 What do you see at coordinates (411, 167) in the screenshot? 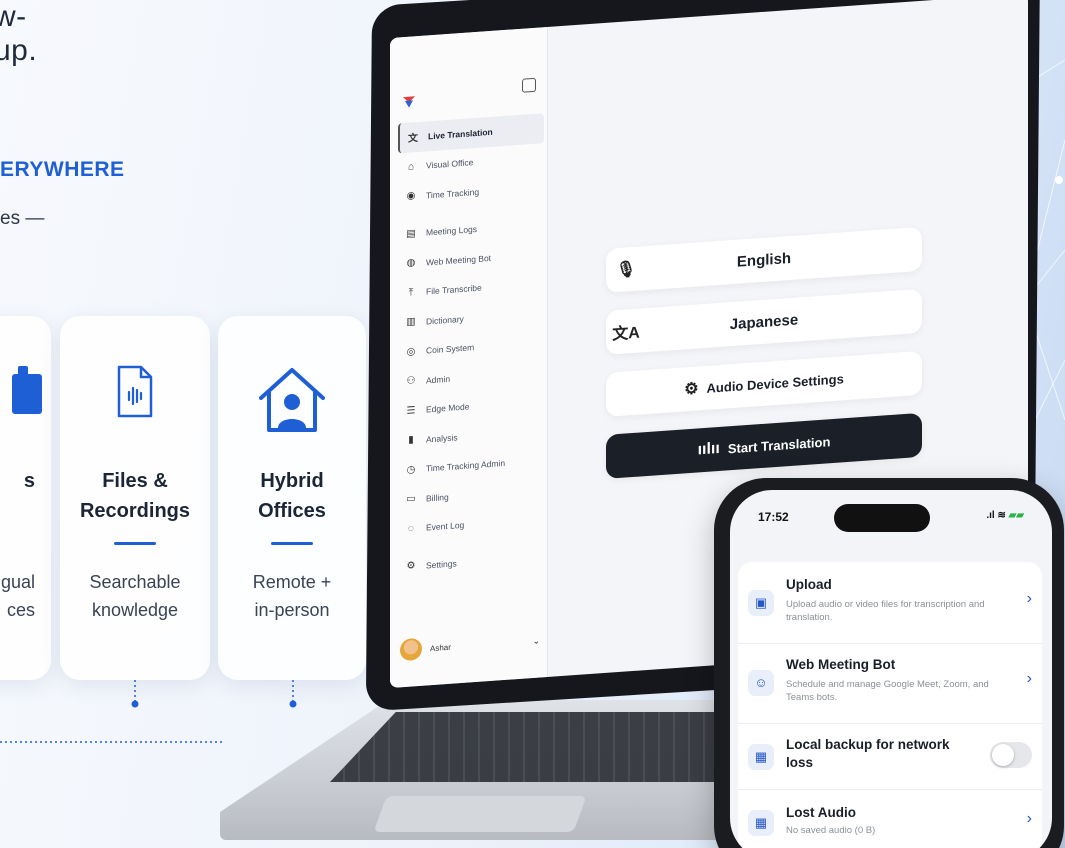
I see `office-icon: ⌂` at bounding box center [411, 167].